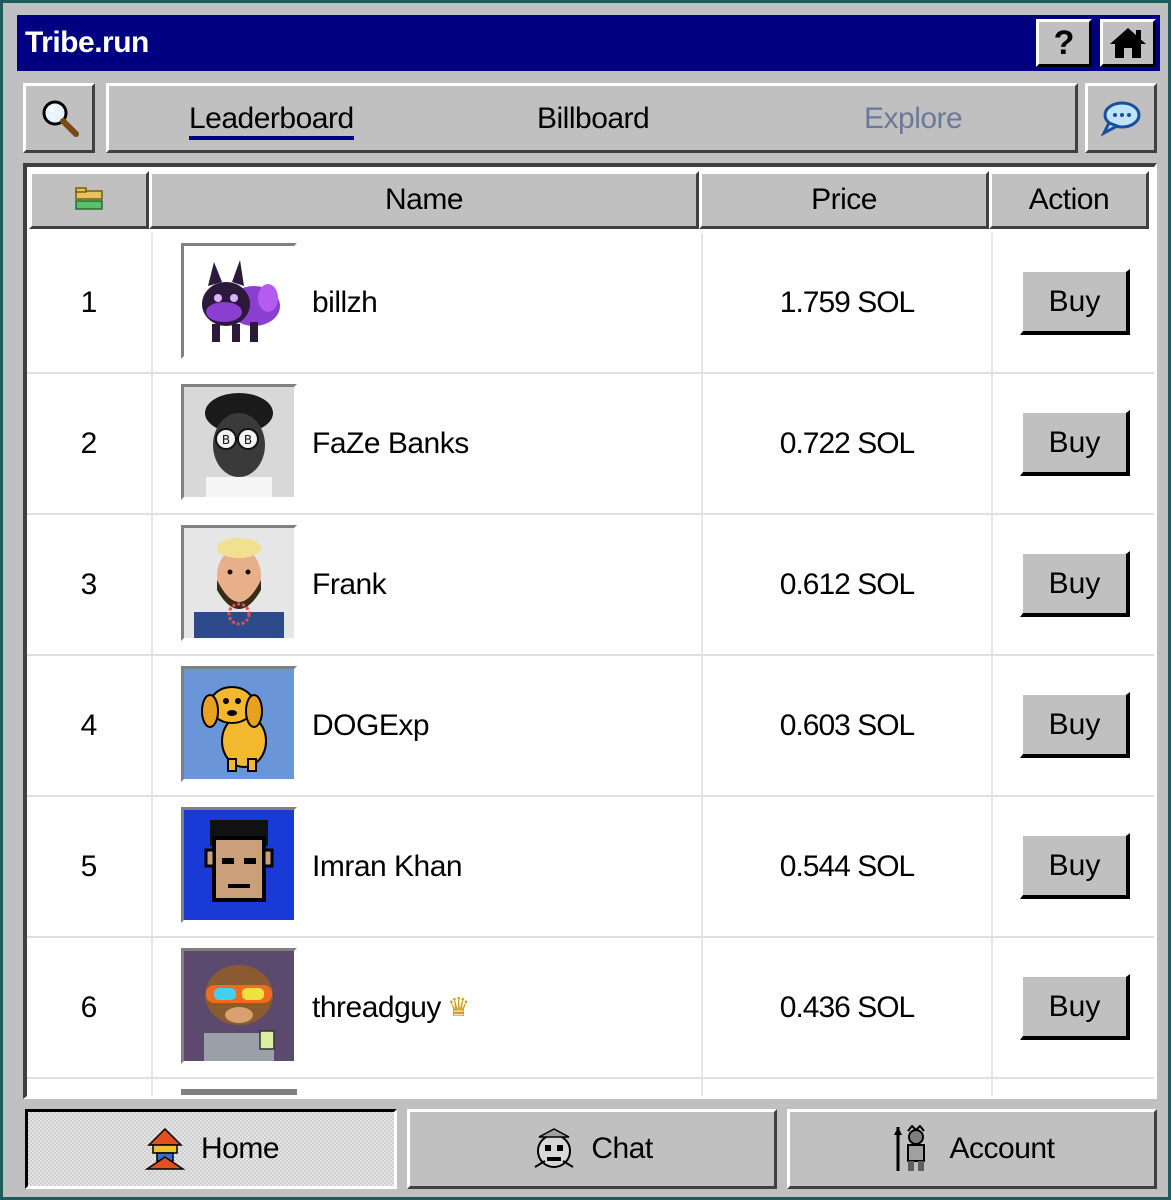  I want to click on table-row: 3 Frank 0.612 SOL Buy, so click(590, 585).